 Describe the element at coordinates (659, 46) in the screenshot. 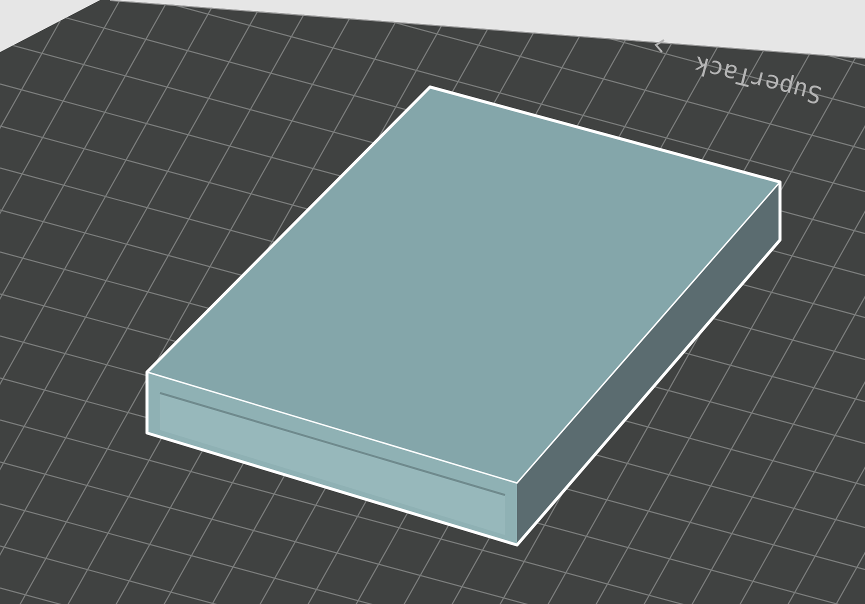

I see `chevron-icon` at that location.